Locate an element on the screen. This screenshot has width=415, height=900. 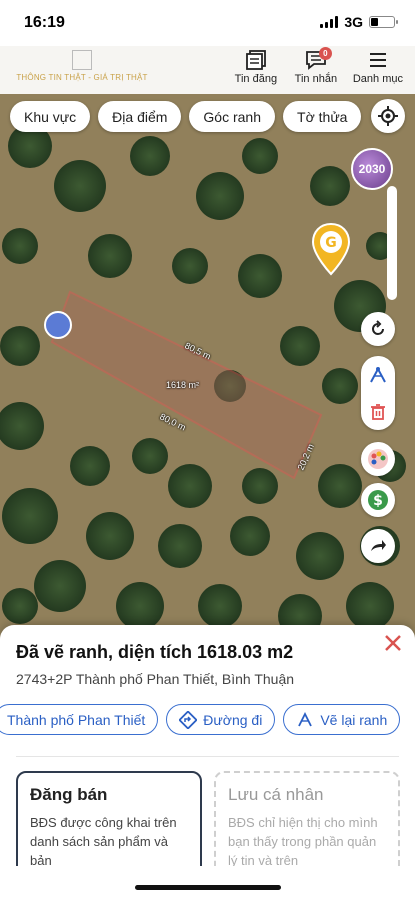
crosshair-icon is located at coordinates (388, 116).